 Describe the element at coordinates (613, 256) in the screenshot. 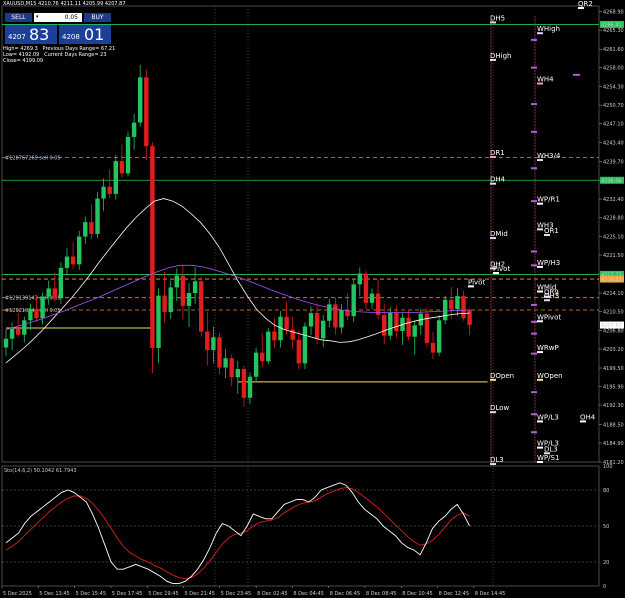

I see `price-tick-label: 4221.50` at that location.